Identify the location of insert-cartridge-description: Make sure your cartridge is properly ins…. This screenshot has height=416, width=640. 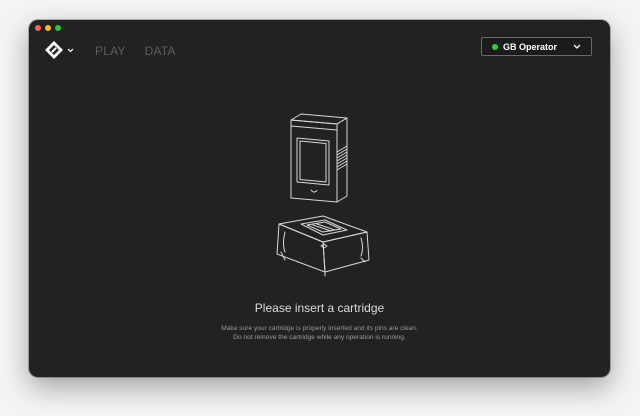
(319, 333).